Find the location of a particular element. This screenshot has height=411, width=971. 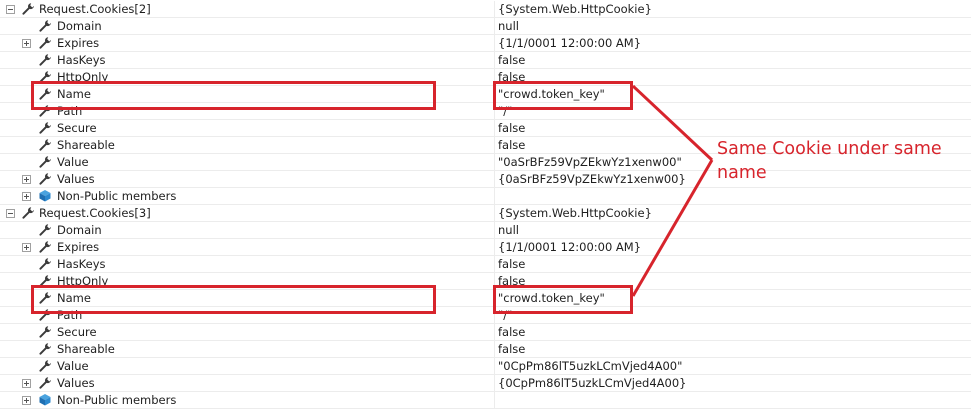

property-value: {0aSrBFz59VpZEkwYz1xenw00} is located at coordinates (592, 179).